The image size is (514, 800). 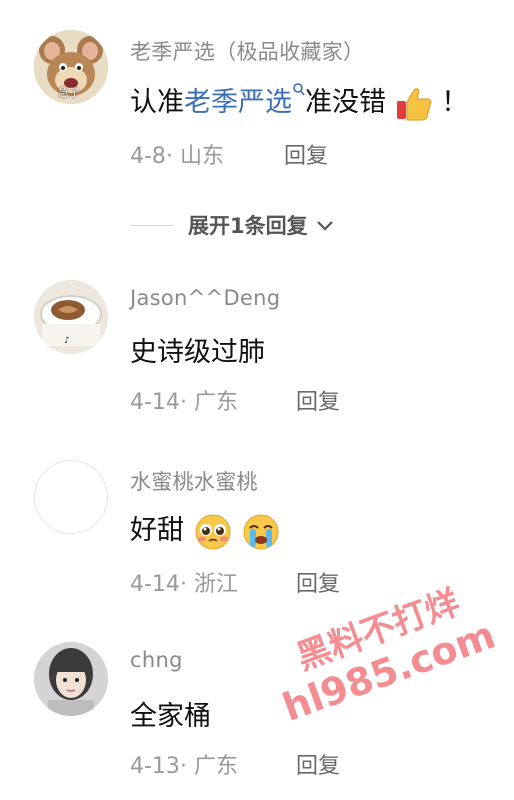 I want to click on comment-meta: 4-13· 广东, so click(x=184, y=766).